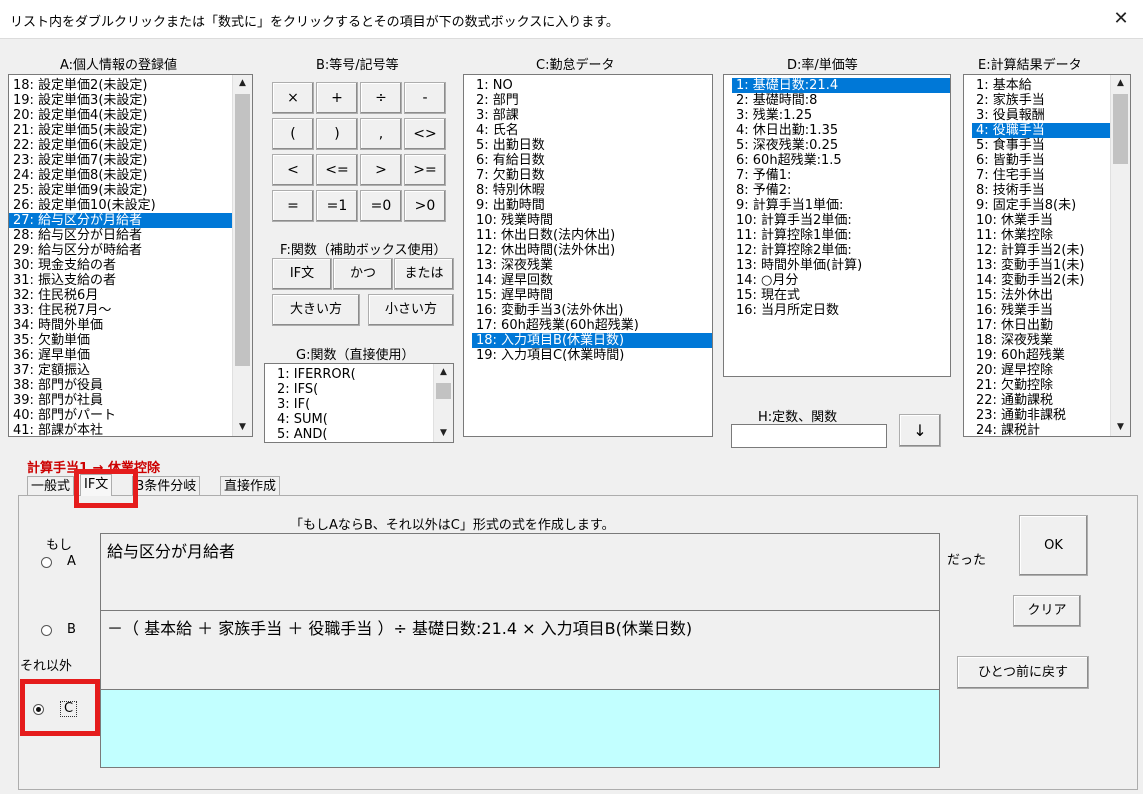 Image resolution: width=1143 pixels, height=794 pixels. What do you see at coordinates (592, 295) in the screenshot?
I see `list-c-item: 15: 遅早時間` at bounding box center [592, 295].